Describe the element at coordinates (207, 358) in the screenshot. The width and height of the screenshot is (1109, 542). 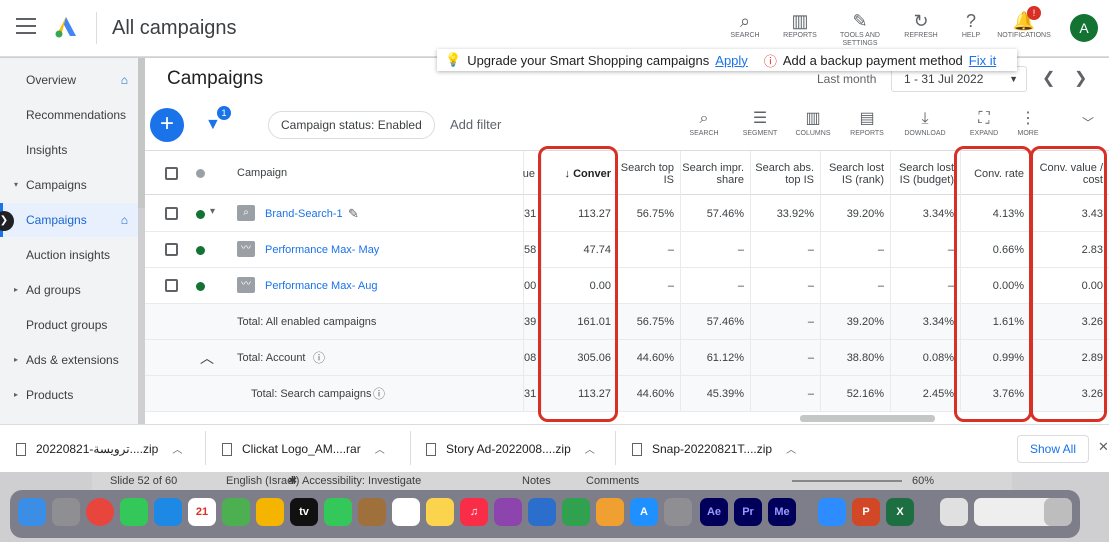
I see `collapse-chevron-icon: ︿` at that location.